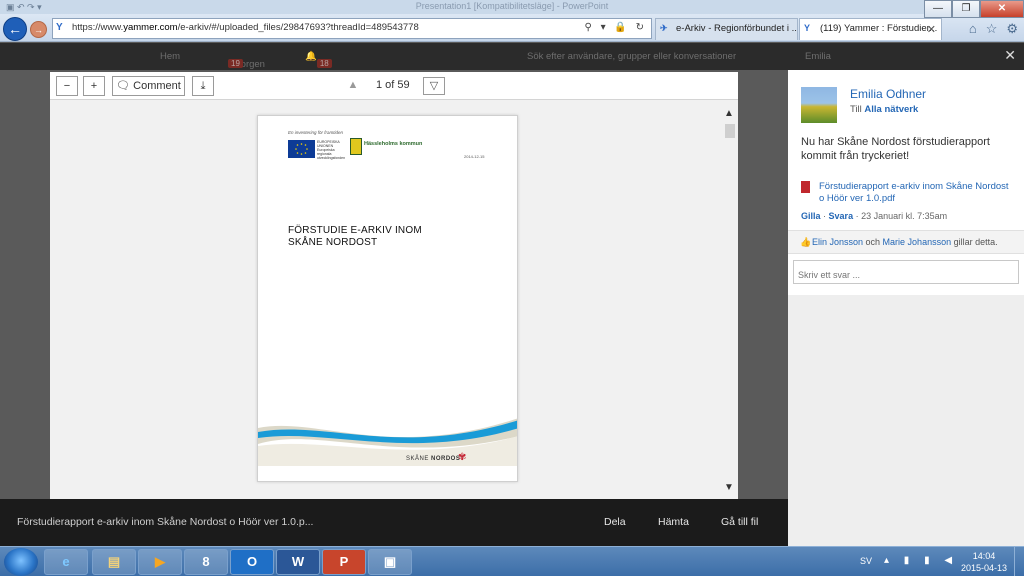  What do you see at coordinates (729, 113) in the screenshot?
I see `scroll-up-icon: ▲` at bounding box center [729, 113].